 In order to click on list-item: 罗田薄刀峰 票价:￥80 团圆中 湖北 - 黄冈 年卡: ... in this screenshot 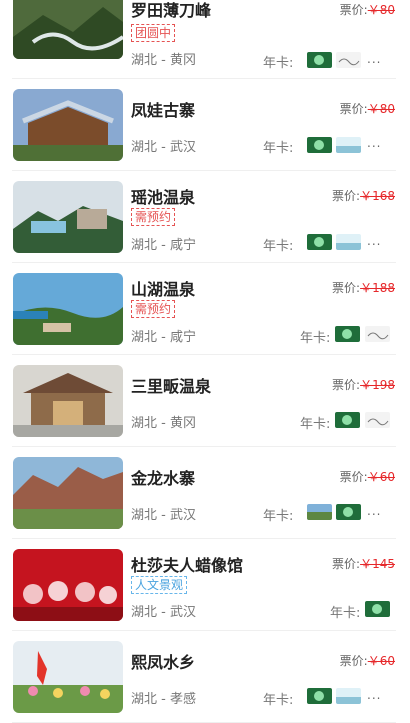, I will do `click(204, 39)`.